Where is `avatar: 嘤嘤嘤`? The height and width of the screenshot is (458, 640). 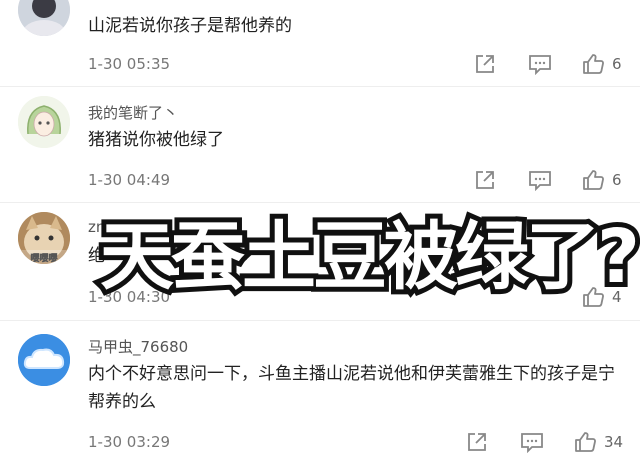 avatar: 嘤嘤嘤 is located at coordinates (44, 238).